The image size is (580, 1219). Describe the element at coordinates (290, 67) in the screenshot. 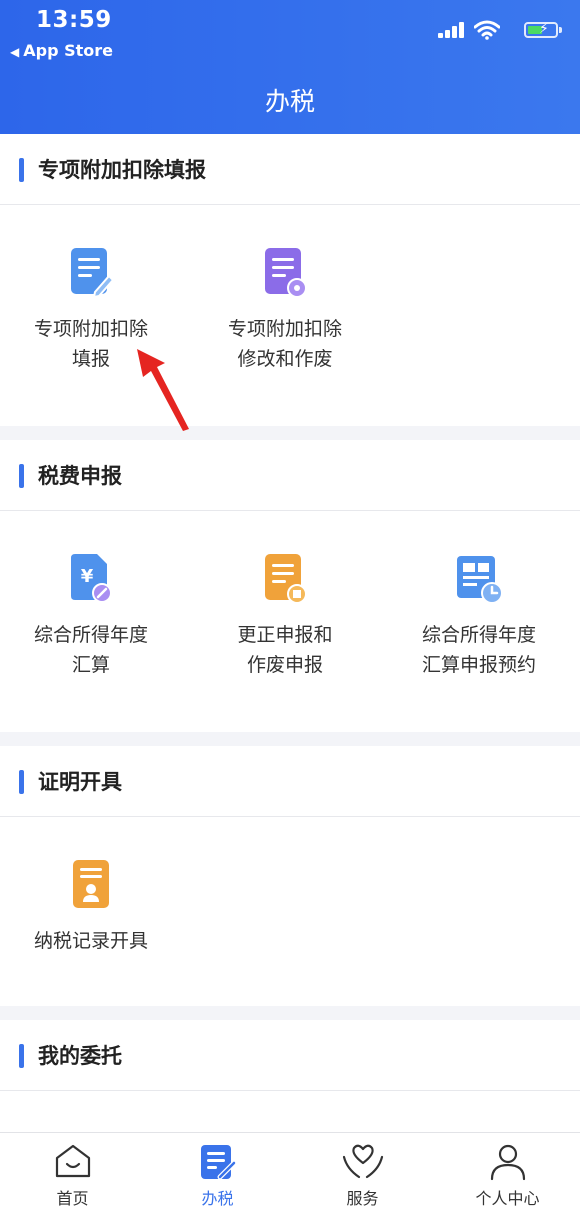

I see `header-bar: 13:59 ◀ App Store ⚡ 办税` at that location.